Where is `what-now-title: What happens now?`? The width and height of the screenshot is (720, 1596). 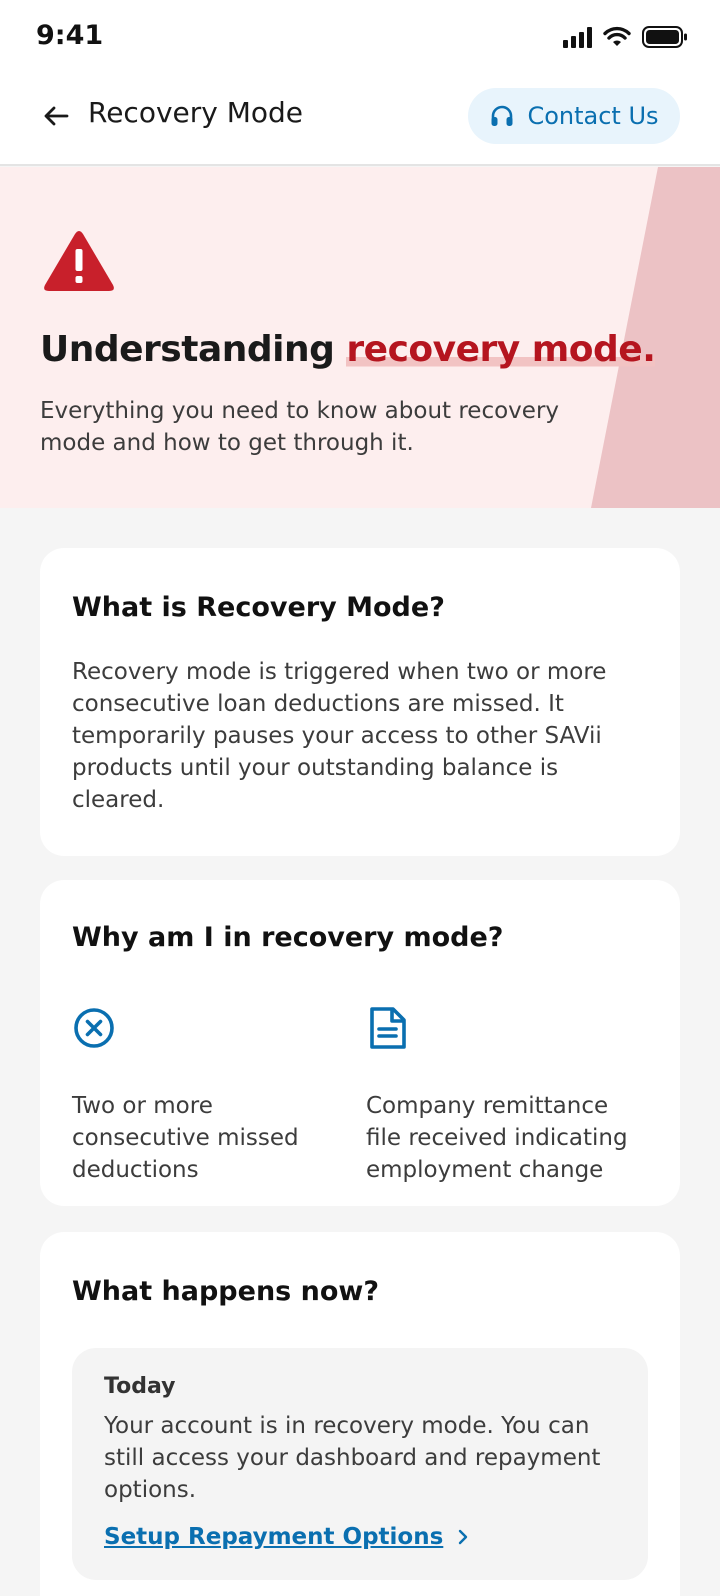
what-now-title: What happens now? is located at coordinates (226, 1291).